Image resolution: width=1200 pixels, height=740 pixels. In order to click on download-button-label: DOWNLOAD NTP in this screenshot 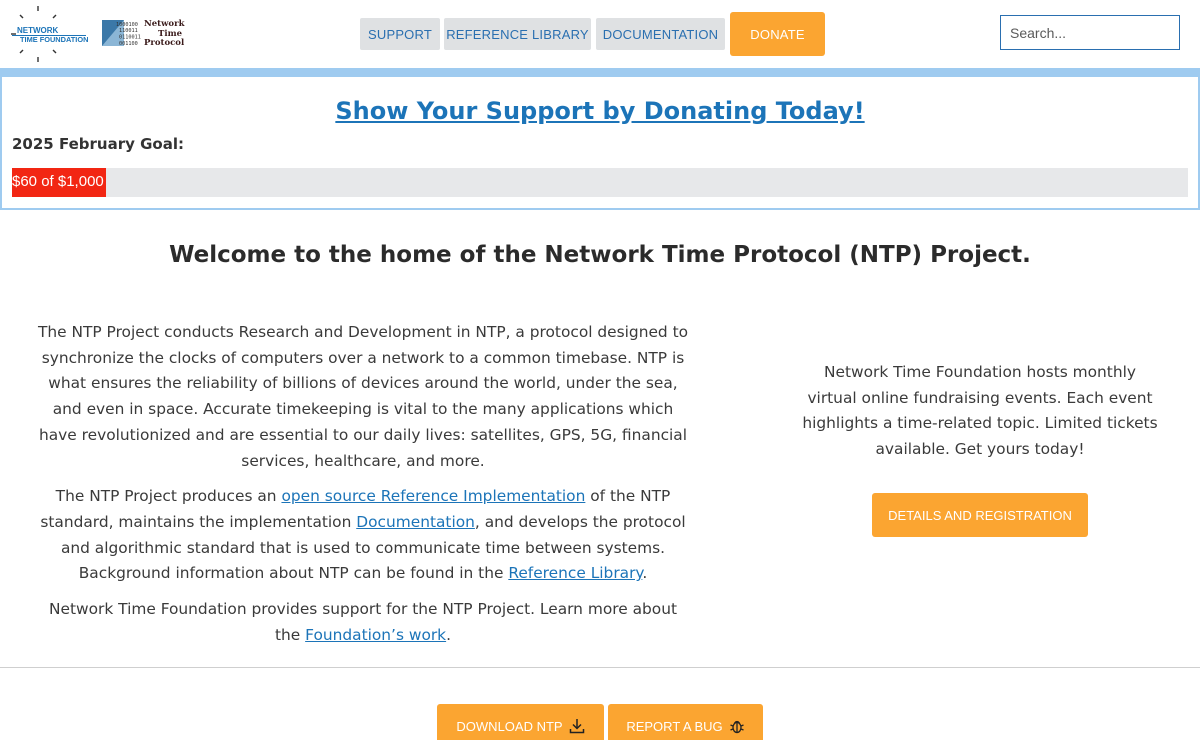, I will do `click(509, 726)`.